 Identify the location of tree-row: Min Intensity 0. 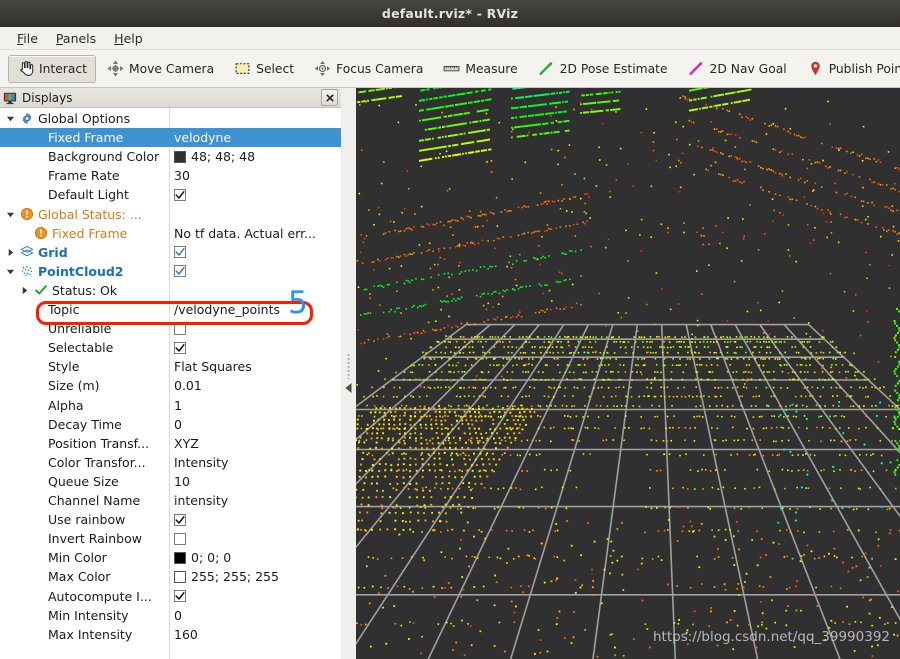
(170, 615).